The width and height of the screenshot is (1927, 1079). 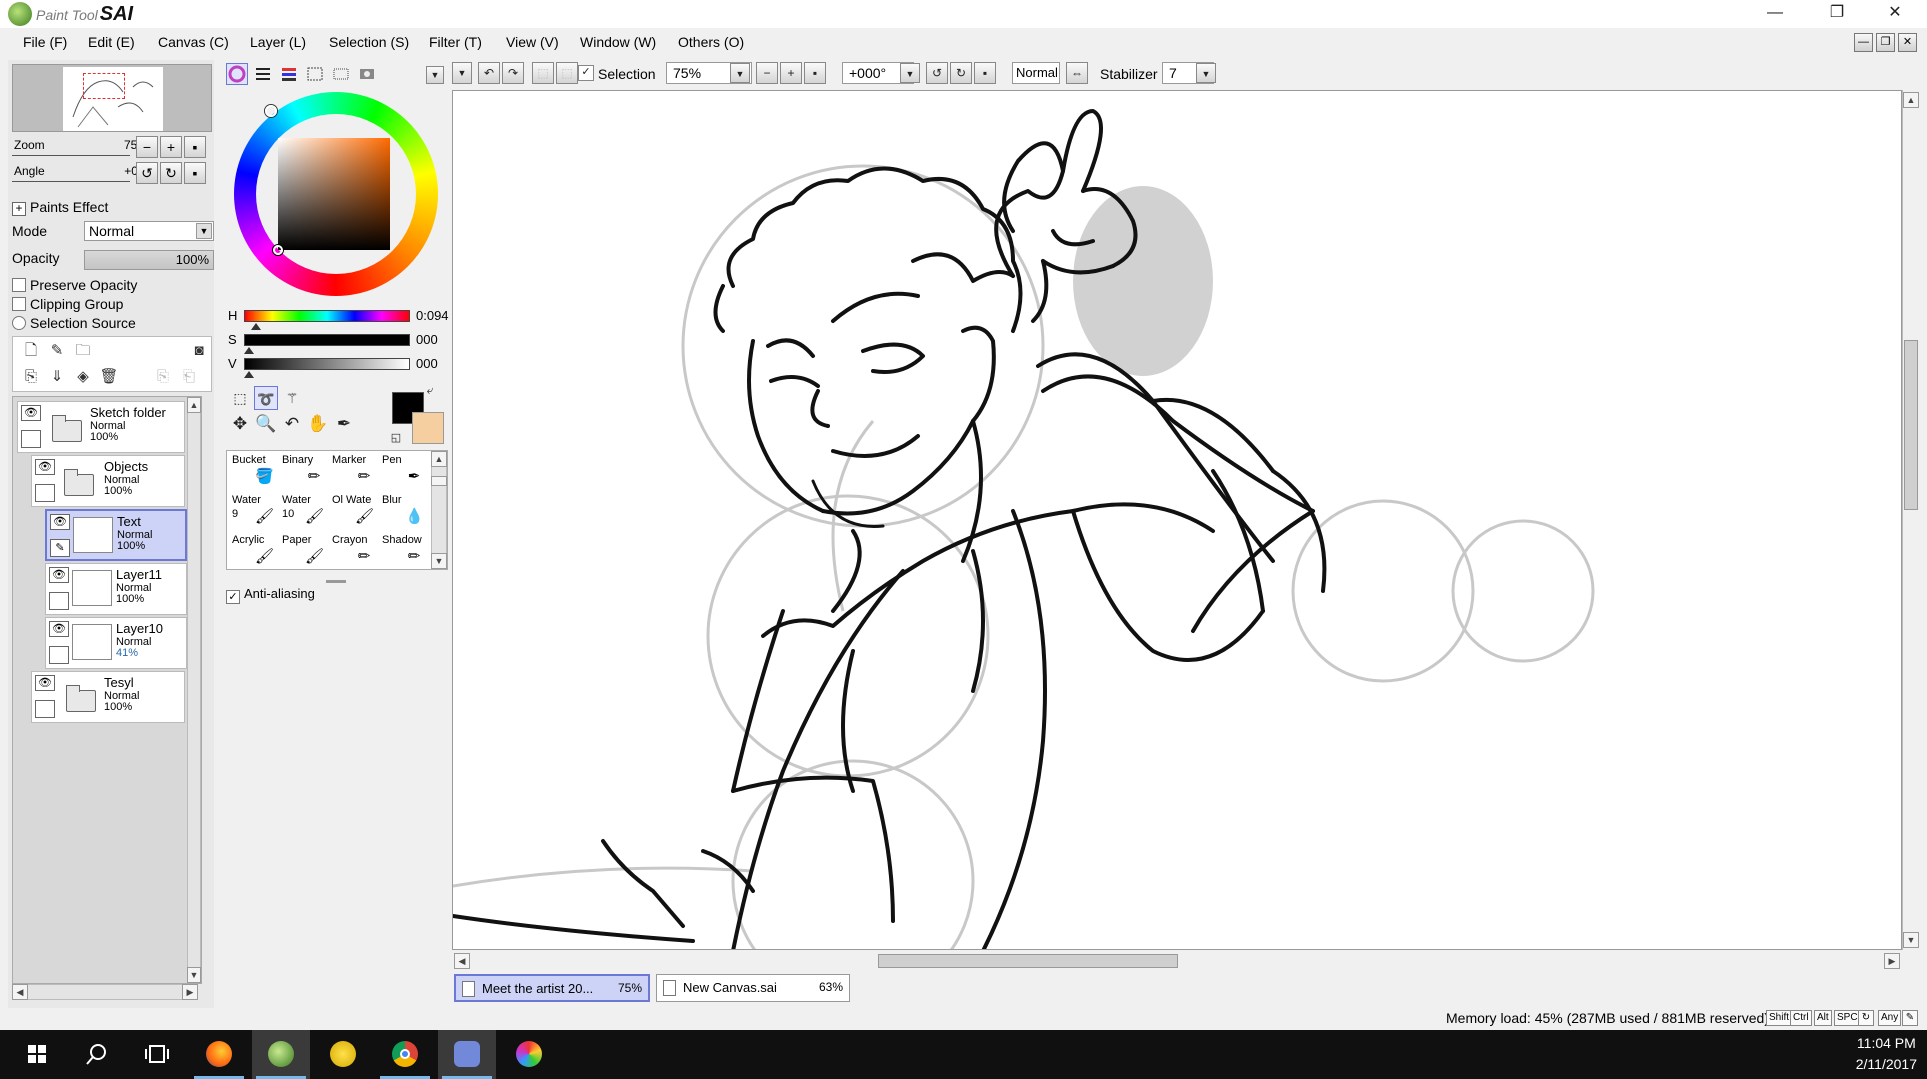 What do you see at coordinates (237, 74) in the screenshot?
I see `color-wheel-tab-icon` at bounding box center [237, 74].